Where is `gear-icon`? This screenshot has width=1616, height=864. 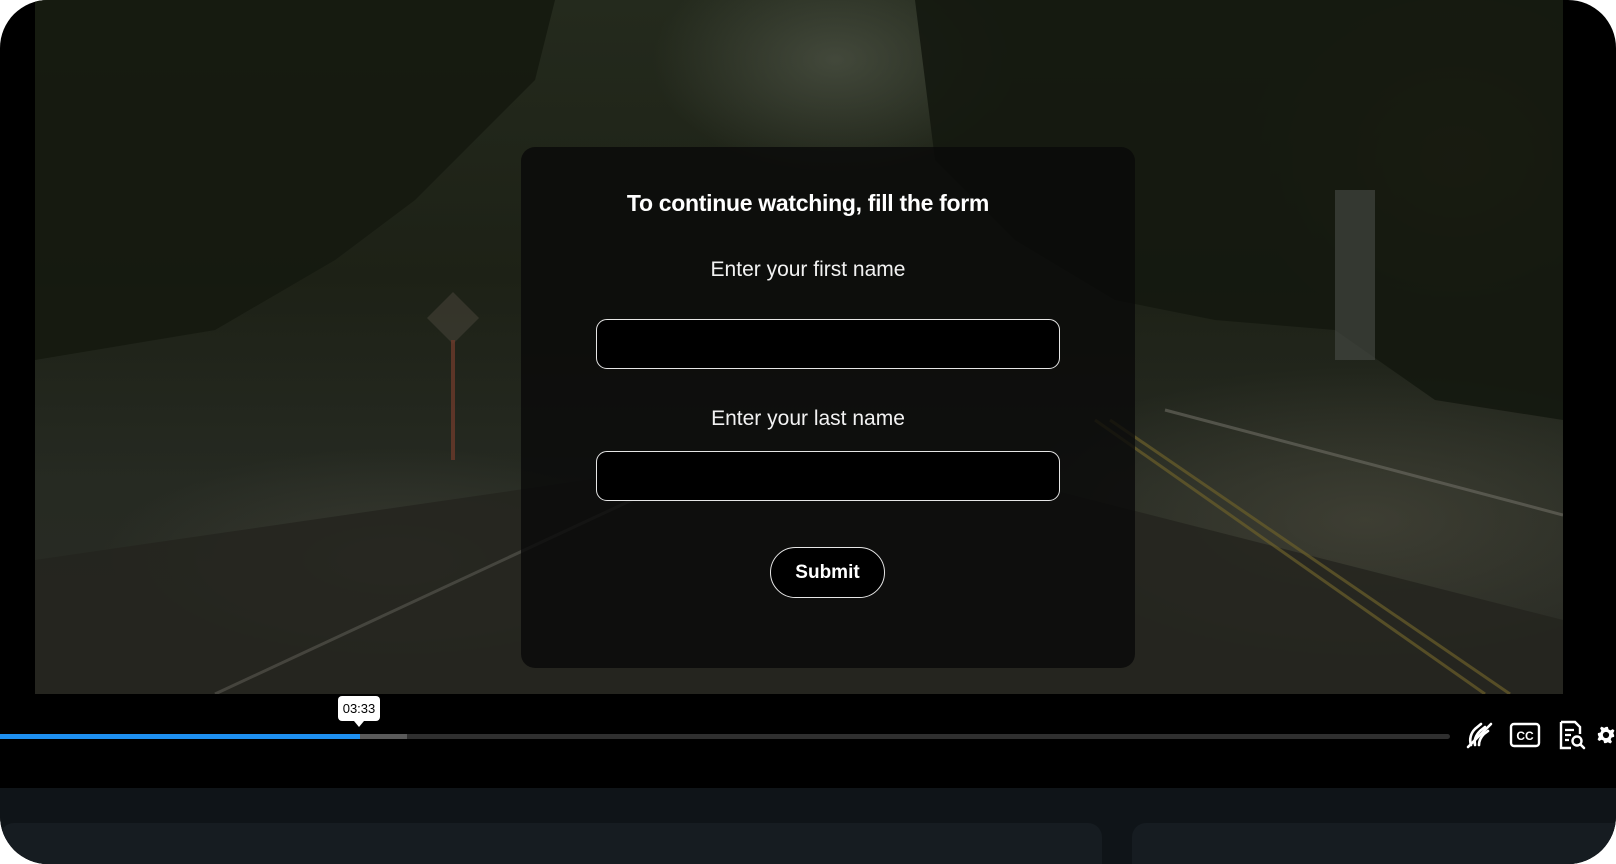
gear-icon is located at coordinates (1606, 735).